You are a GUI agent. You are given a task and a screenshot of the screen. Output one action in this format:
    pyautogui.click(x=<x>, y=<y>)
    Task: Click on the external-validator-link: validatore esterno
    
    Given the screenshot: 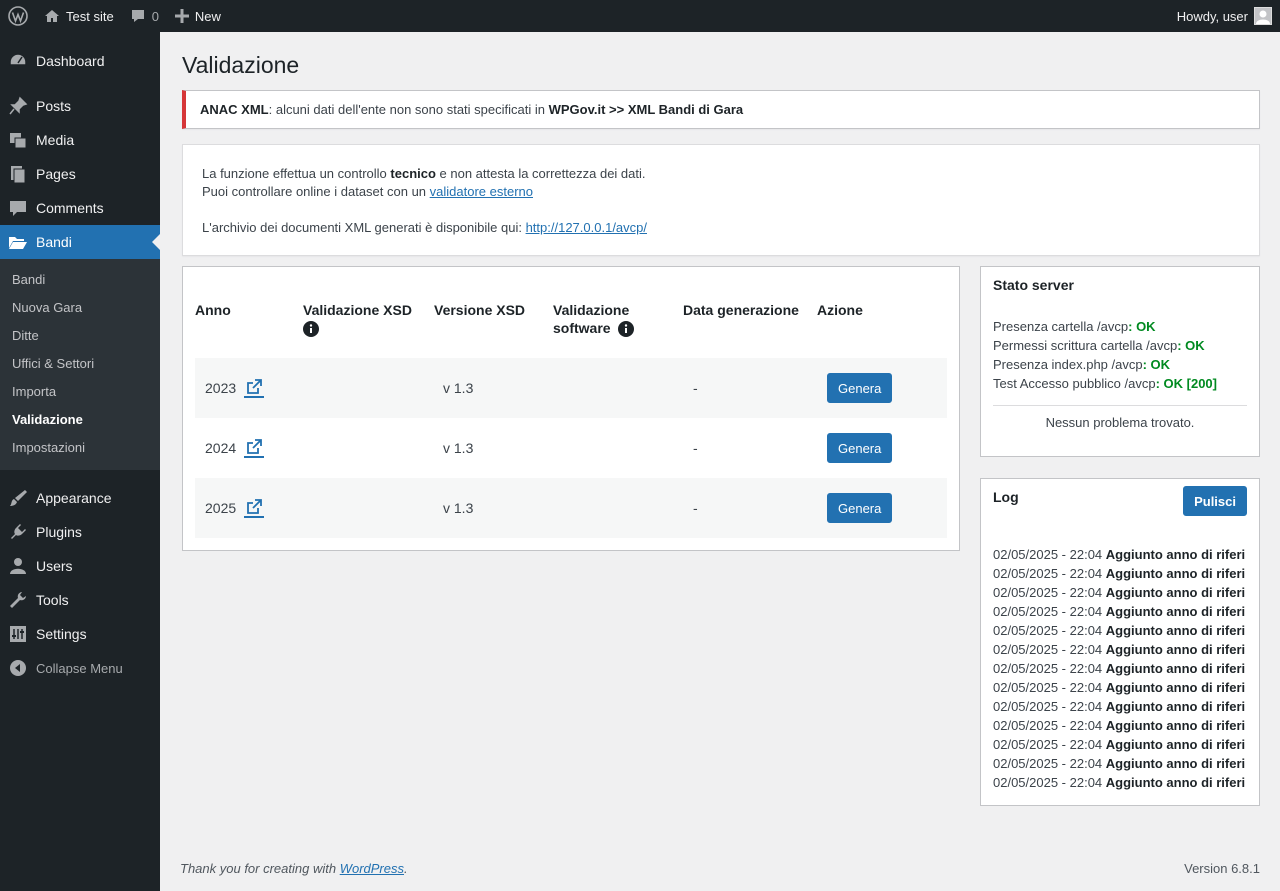 What is the action you would take?
    pyautogui.click(x=481, y=191)
    